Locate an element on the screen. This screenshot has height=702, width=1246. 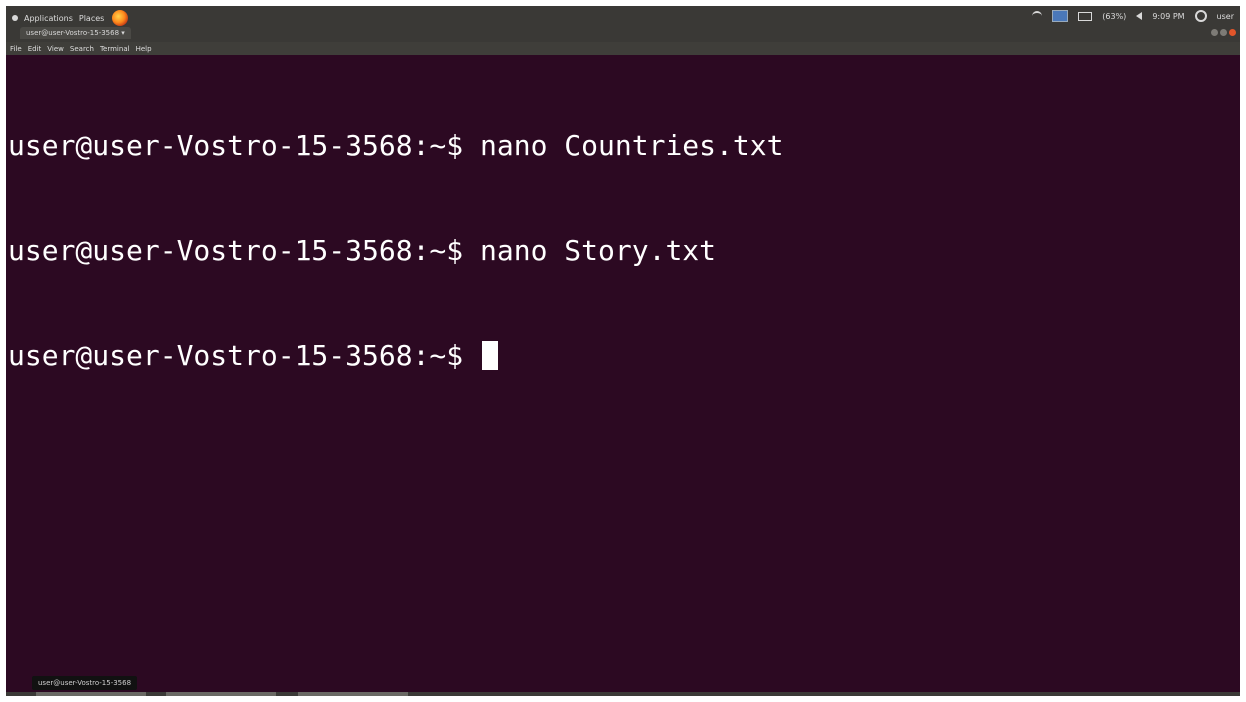
keyboard-layout-icon is located at coordinates (1060, 16).